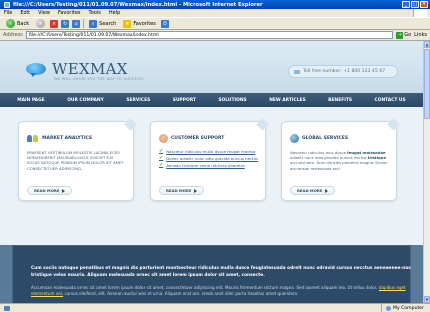  I want to click on nav-contact-us: CONTACT US, so click(390, 100).